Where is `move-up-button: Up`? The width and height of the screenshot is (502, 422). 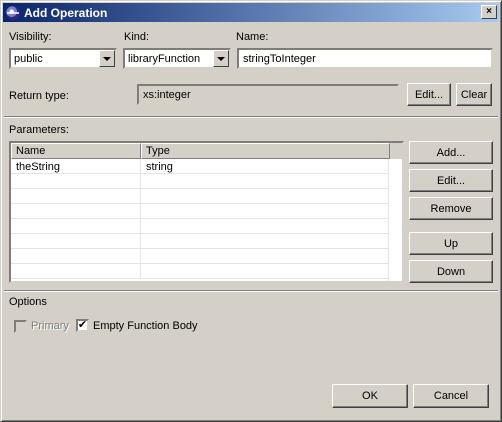 move-up-button: Up is located at coordinates (451, 243).